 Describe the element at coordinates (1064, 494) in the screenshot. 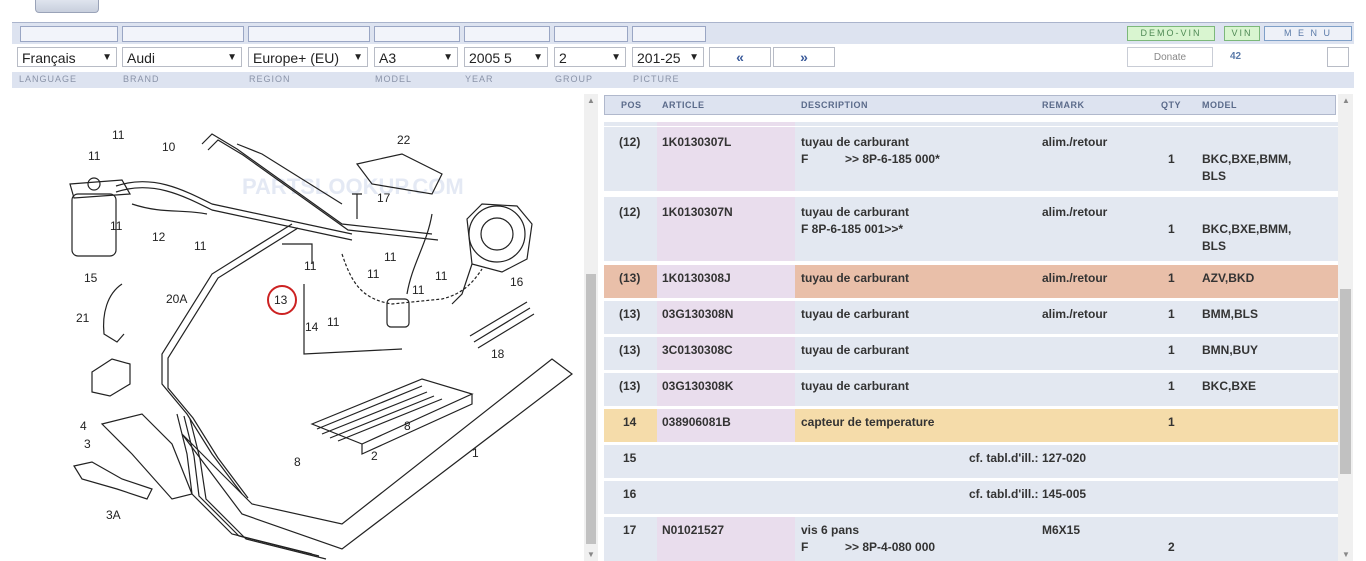

I see `row-ref-link: 145-005` at that location.